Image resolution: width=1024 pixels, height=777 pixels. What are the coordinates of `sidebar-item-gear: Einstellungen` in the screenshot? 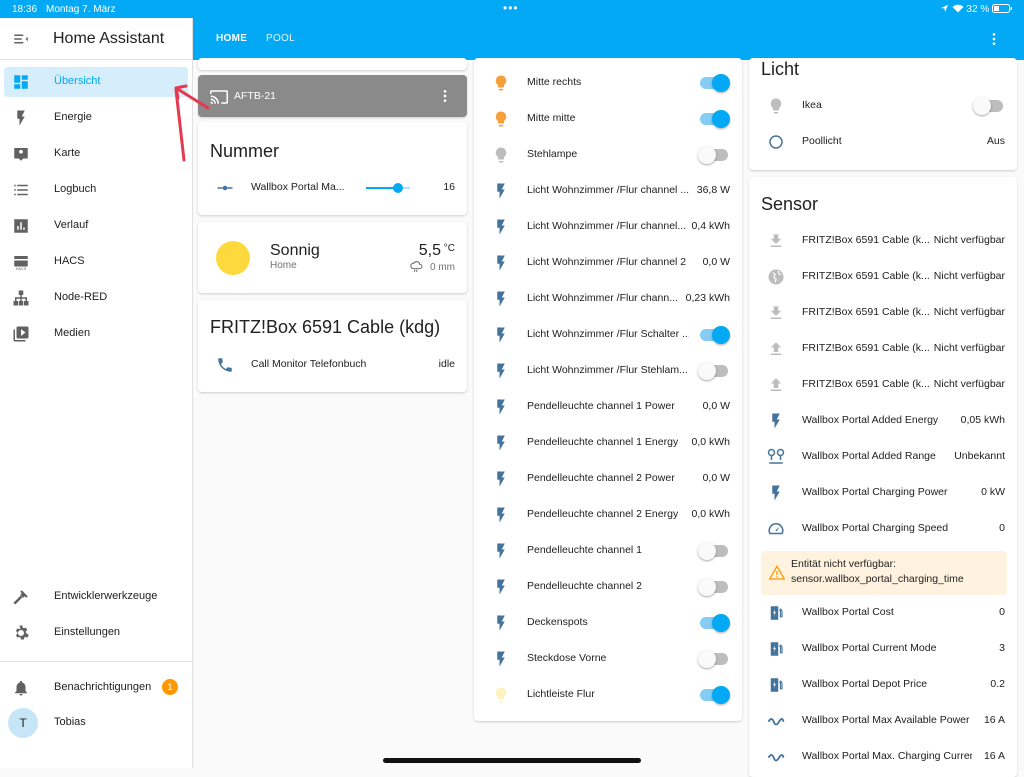 It's located at (96, 633).